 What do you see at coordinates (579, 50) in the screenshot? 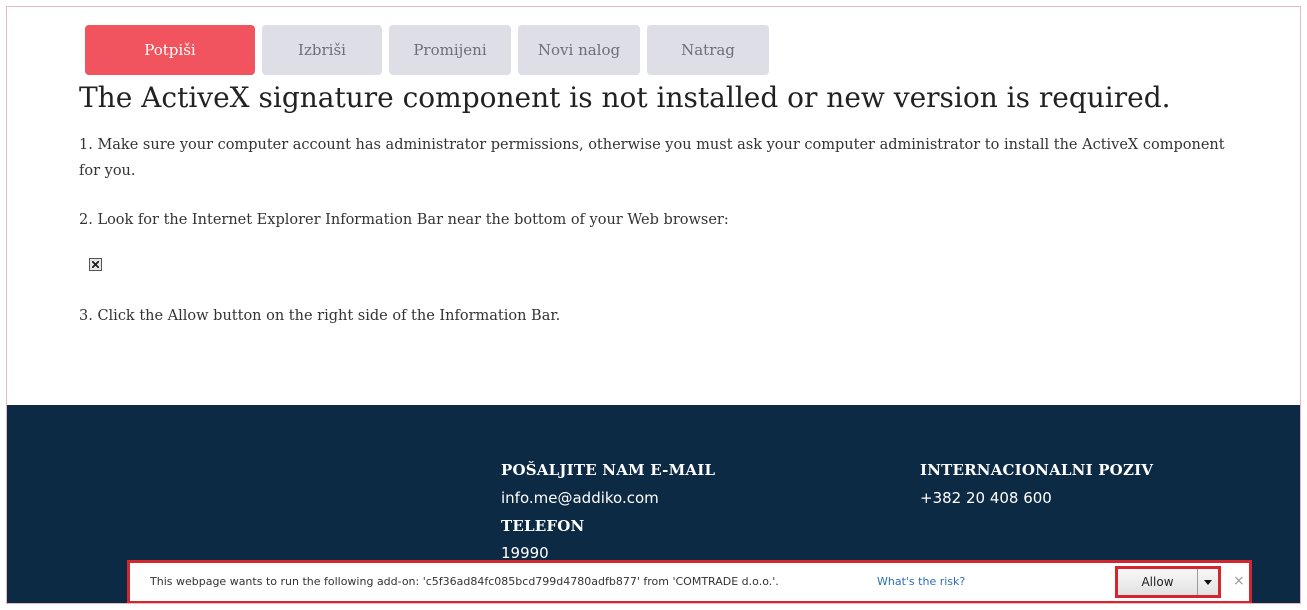
I see `new-order-button: Novi nalog` at bounding box center [579, 50].